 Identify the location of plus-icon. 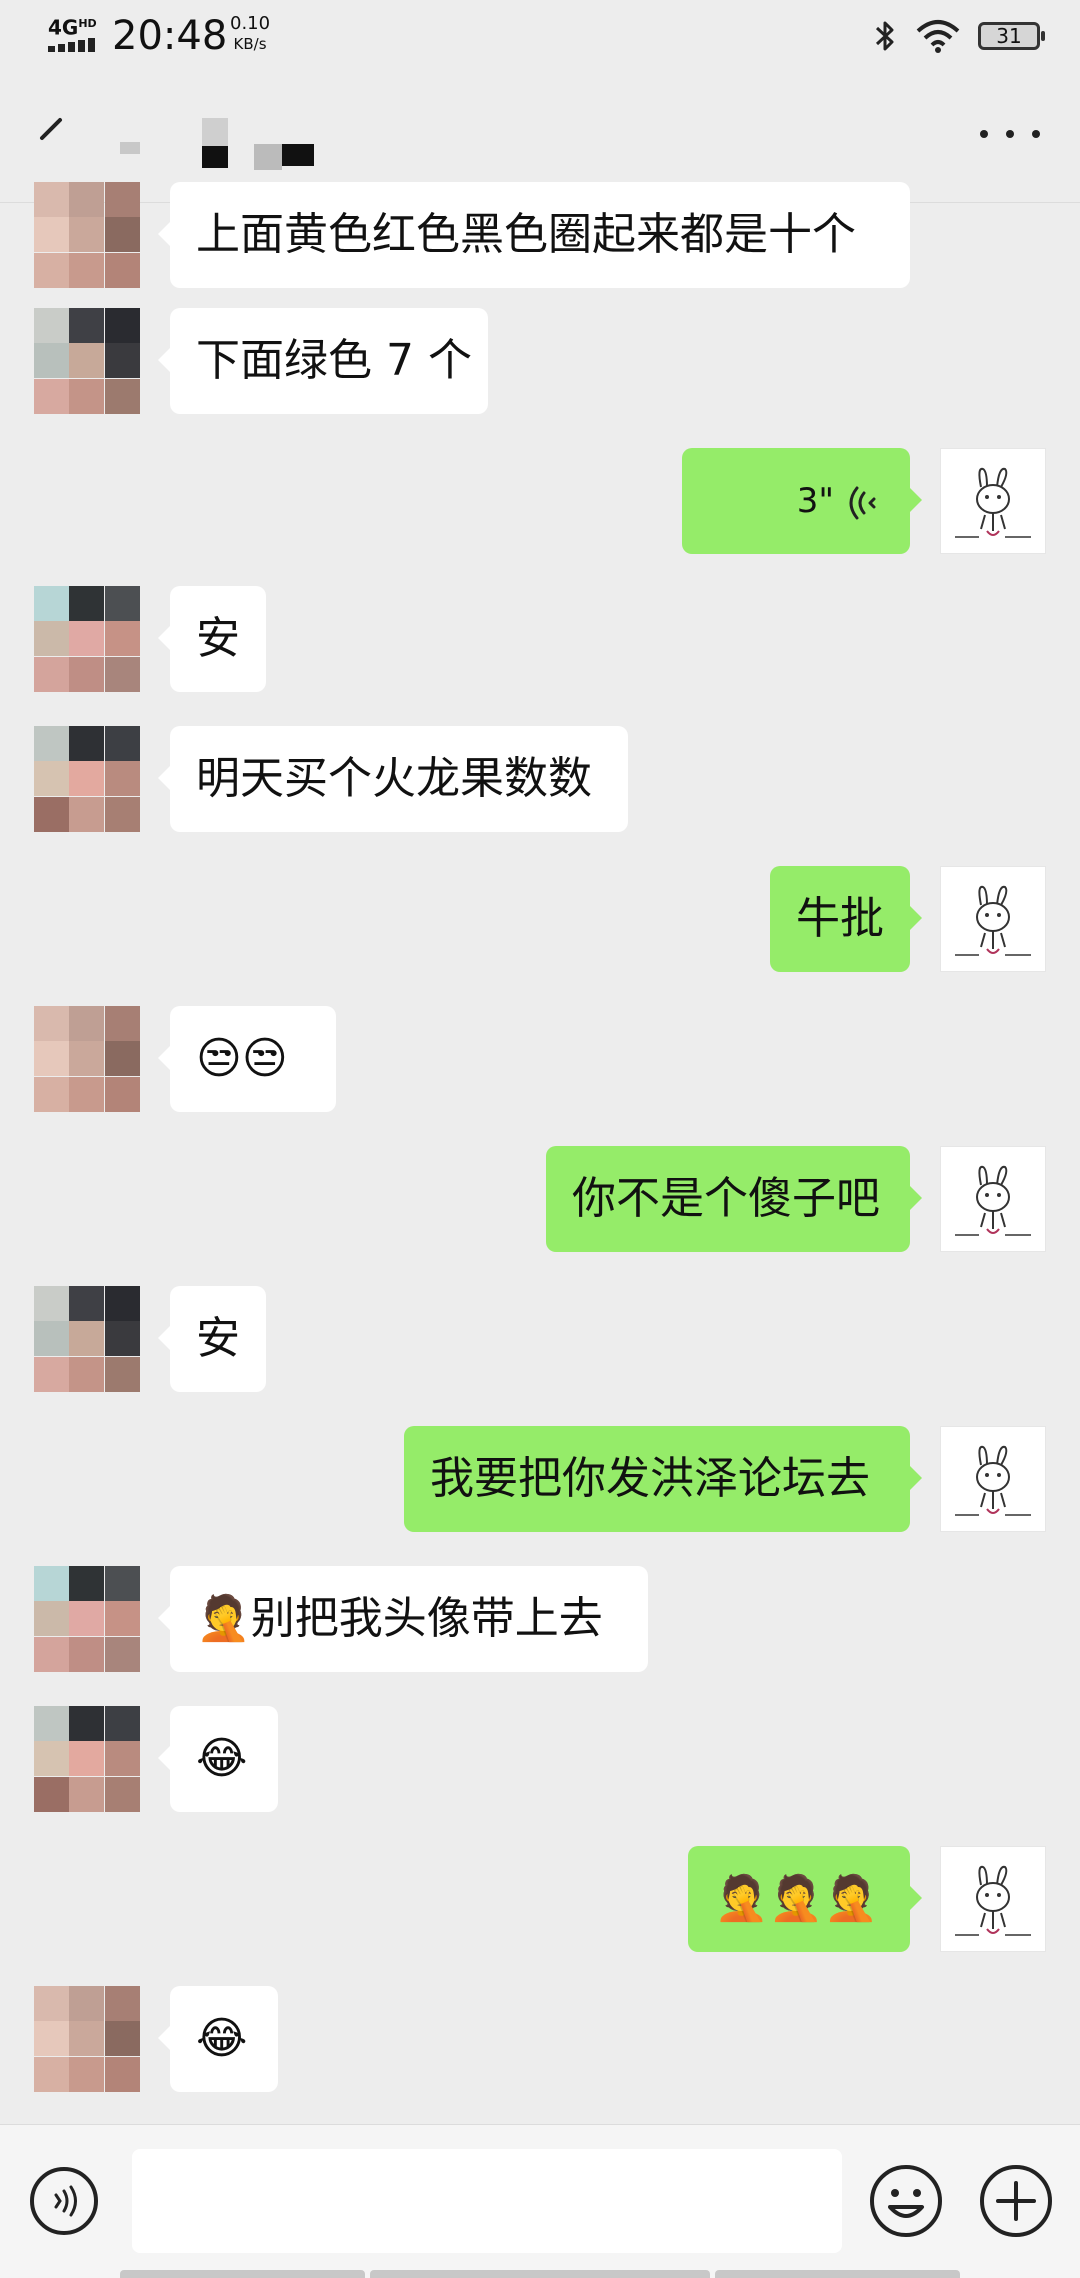
(1016, 2201).